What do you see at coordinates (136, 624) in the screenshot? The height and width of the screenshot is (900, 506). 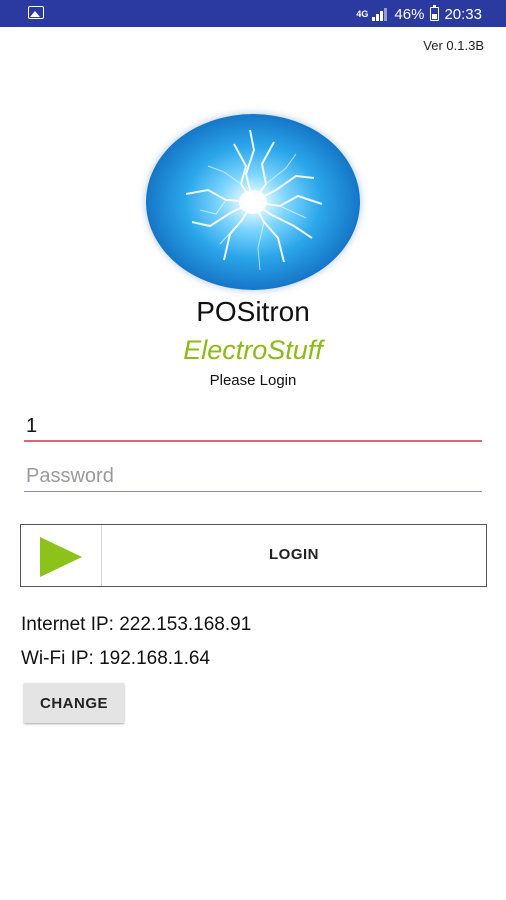 I see `internet-ip-label: Internet IP: 222.153.168.91` at bounding box center [136, 624].